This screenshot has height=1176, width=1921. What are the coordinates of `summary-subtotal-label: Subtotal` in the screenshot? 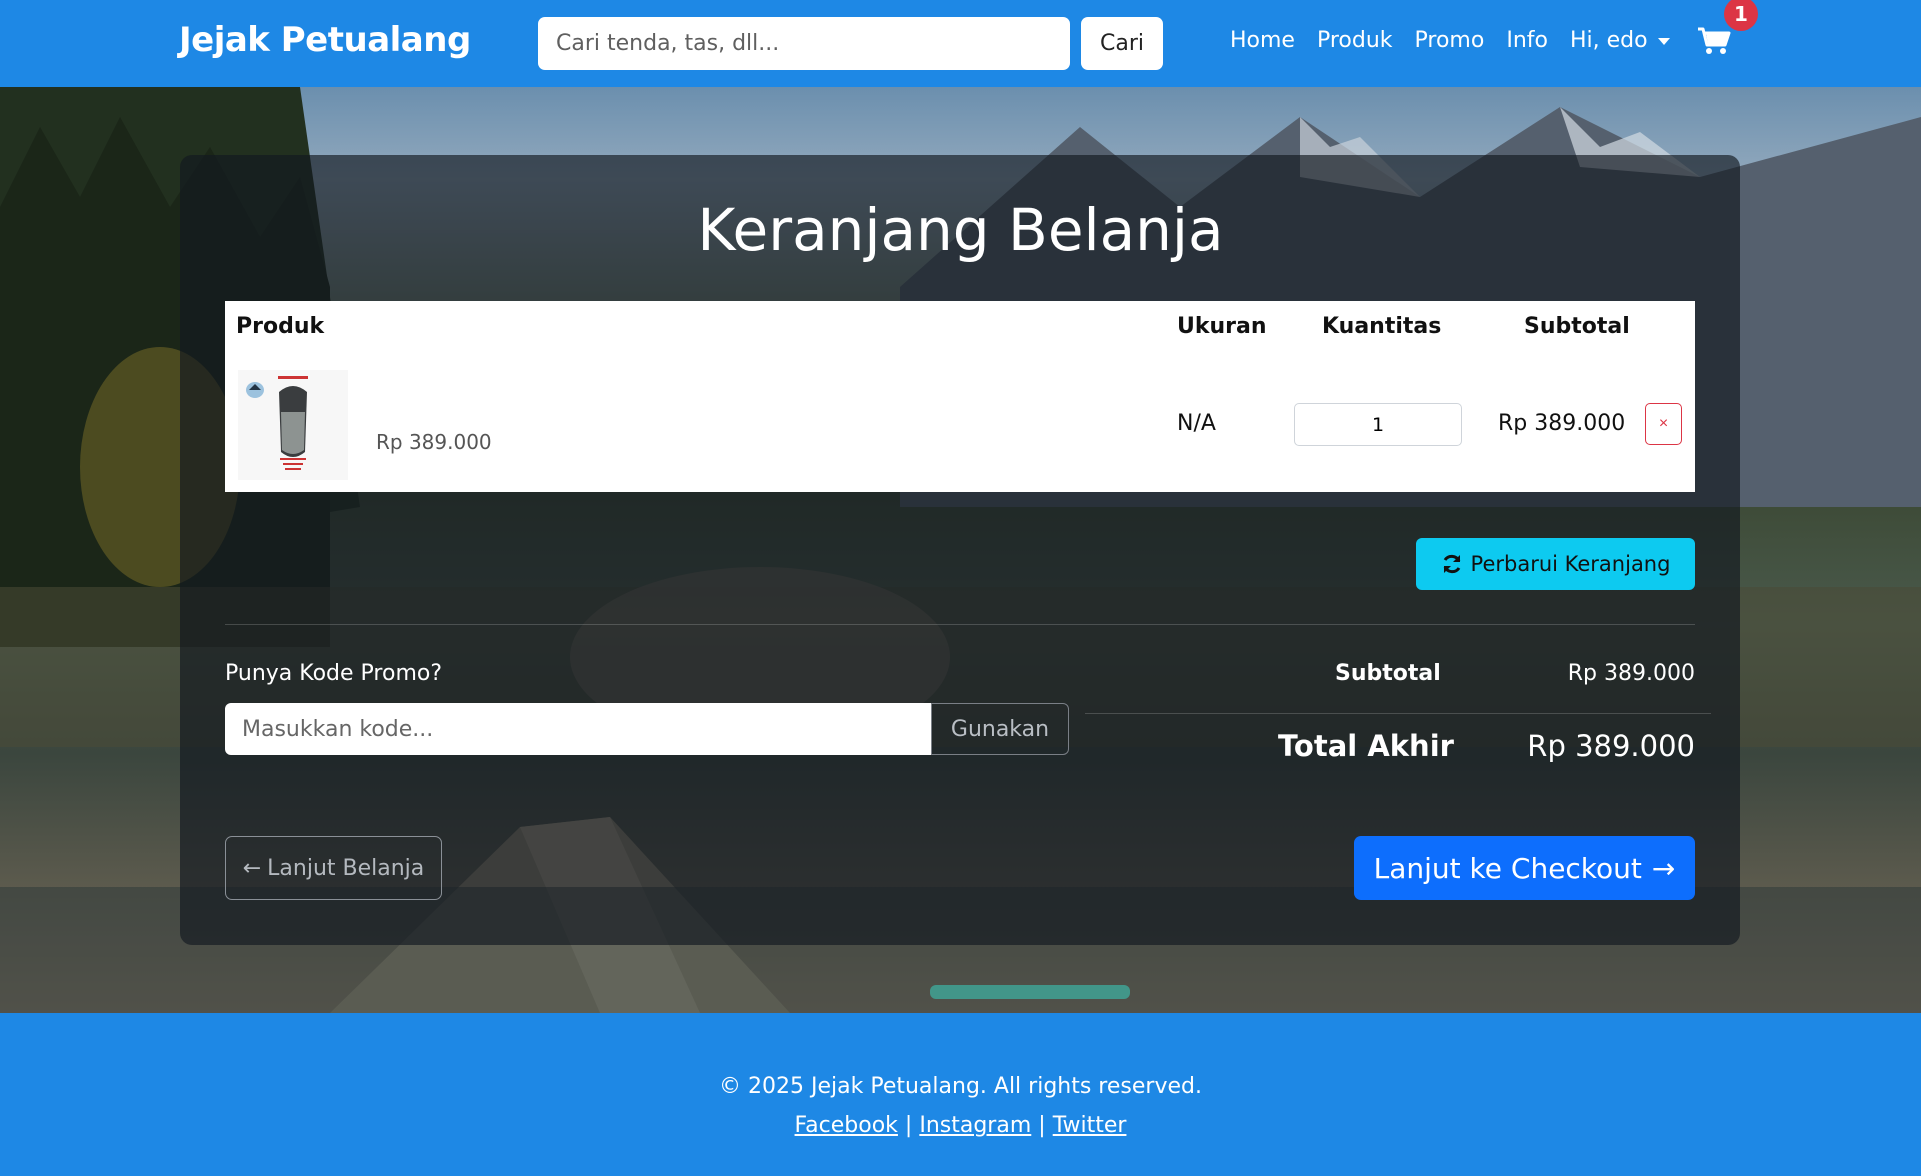 It's located at (1388, 673).